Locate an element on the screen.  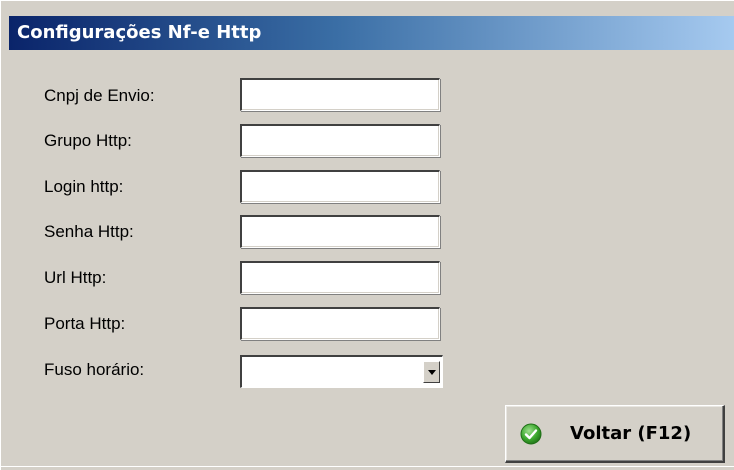
chevron-down-icon is located at coordinates (432, 372).